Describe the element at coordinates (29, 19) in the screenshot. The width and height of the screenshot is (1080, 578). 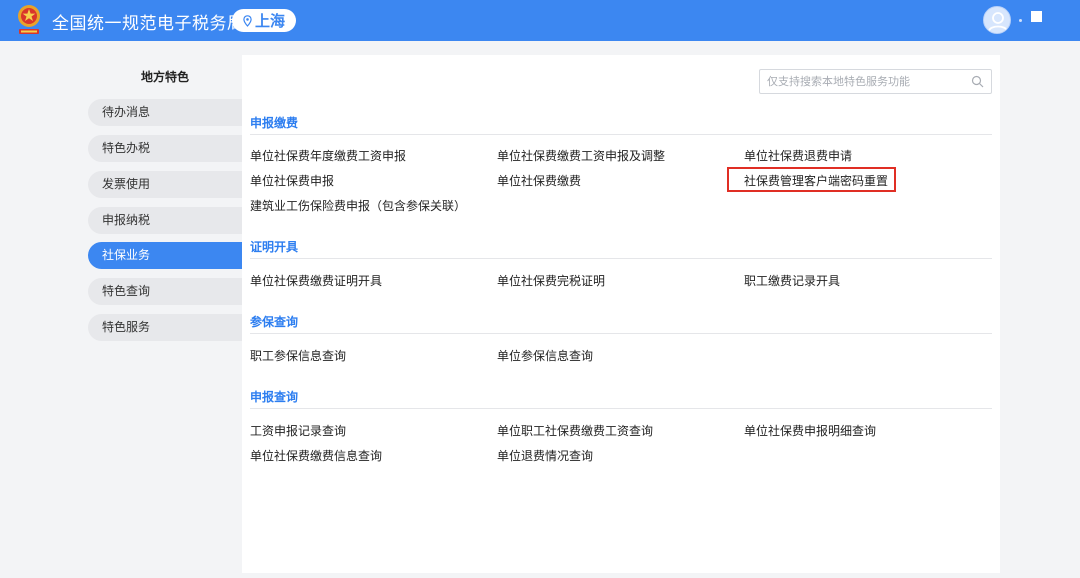
I see `tax-bureau-emblem-icon` at that location.